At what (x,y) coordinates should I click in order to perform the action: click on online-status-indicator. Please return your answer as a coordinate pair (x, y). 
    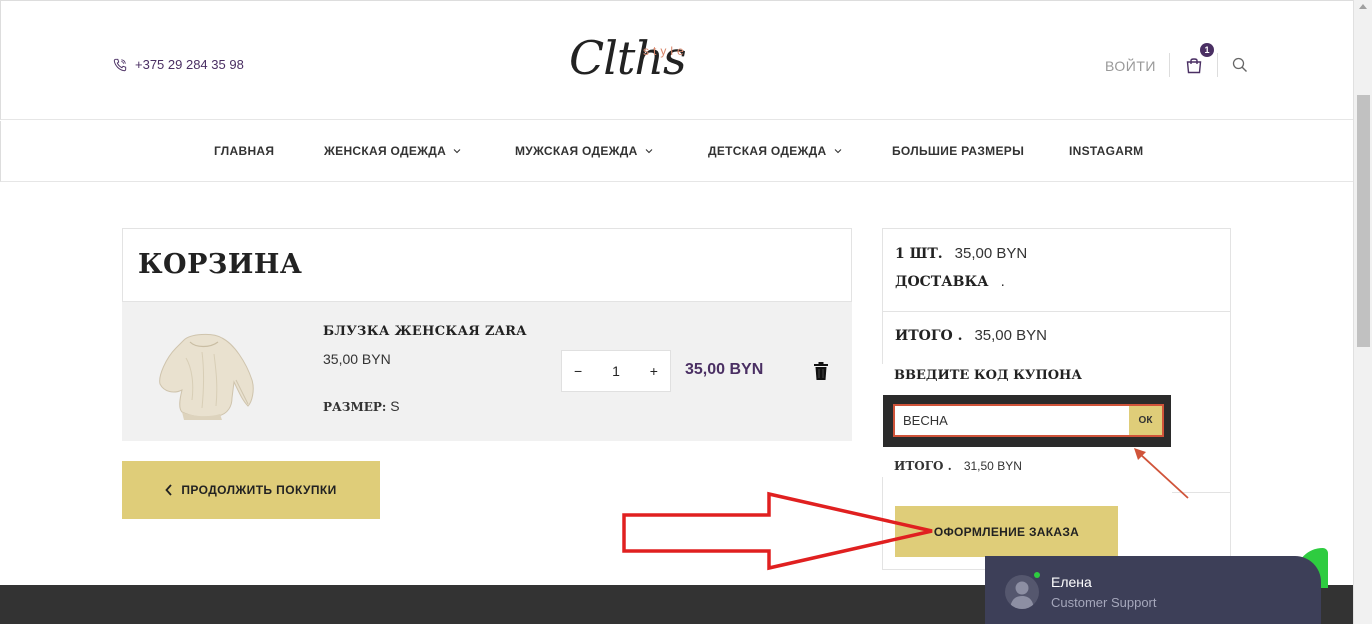
    Looking at the image, I should click on (1037, 575).